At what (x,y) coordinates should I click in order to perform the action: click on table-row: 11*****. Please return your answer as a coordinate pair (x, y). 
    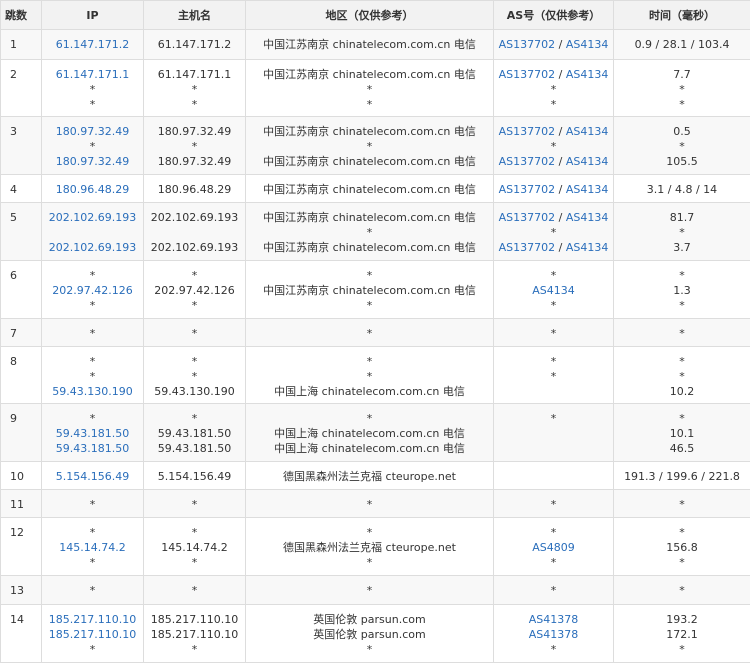
    Looking at the image, I should click on (375, 504).